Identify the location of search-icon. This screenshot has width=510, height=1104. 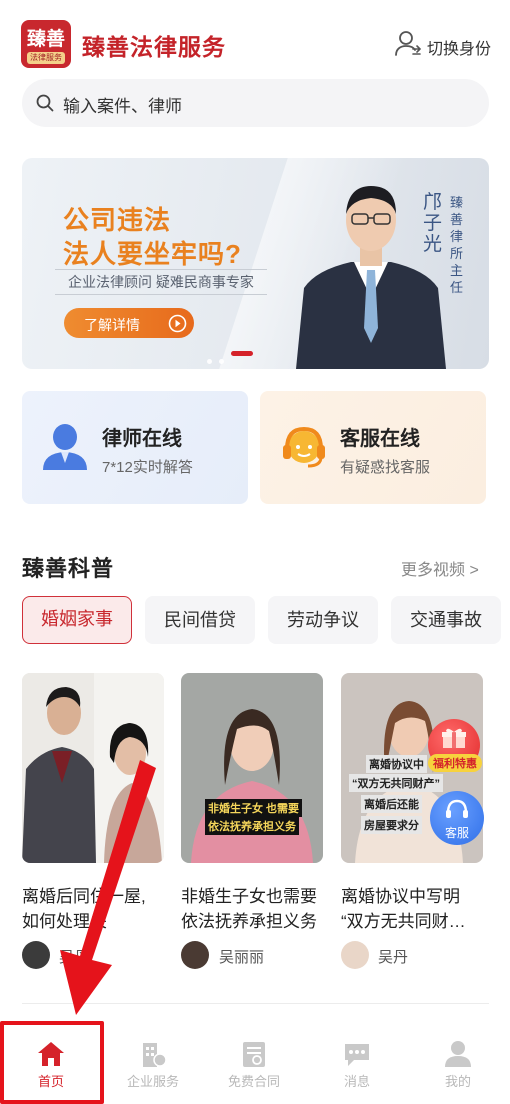
(45, 103).